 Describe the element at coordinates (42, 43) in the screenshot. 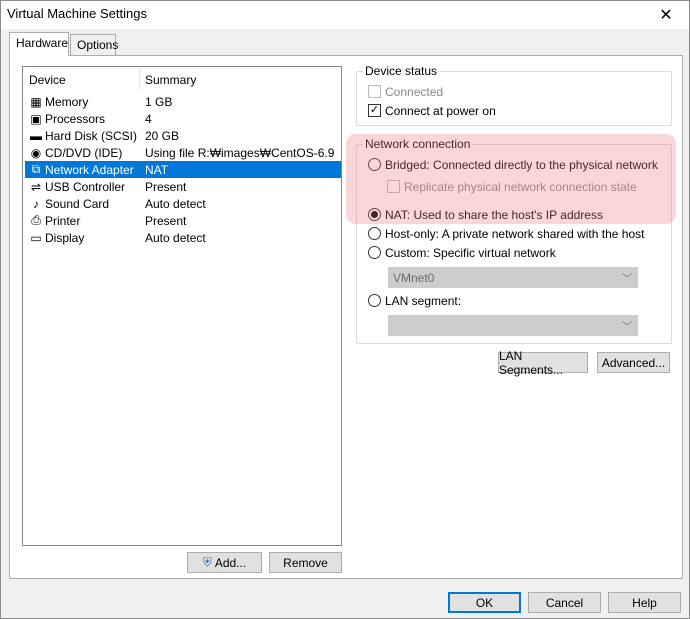

I see `tab-hardware-label: Hardware` at that location.